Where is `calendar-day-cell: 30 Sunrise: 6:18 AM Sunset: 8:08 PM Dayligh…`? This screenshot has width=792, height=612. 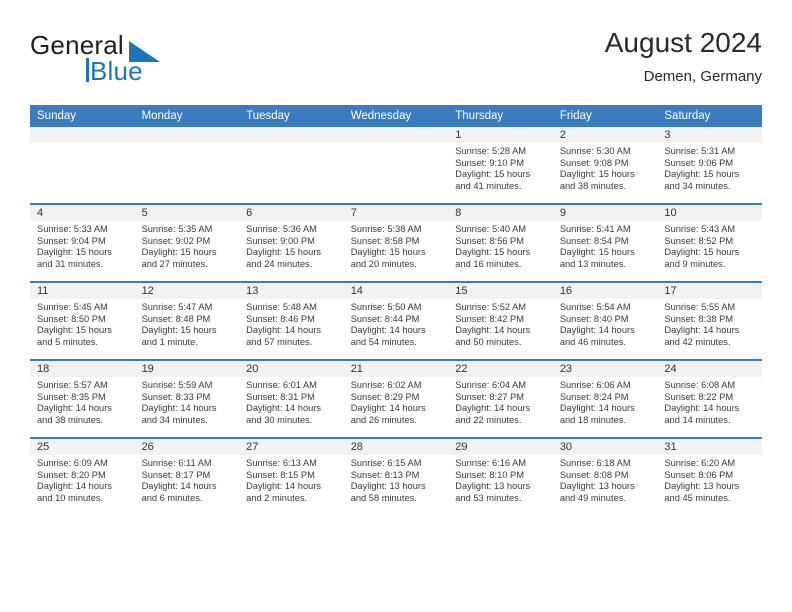
calendar-day-cell: 30 Sunrise: 6:18 AM Sunset: 8:08 PM Dayligh… is located at coordinates (605, 476).